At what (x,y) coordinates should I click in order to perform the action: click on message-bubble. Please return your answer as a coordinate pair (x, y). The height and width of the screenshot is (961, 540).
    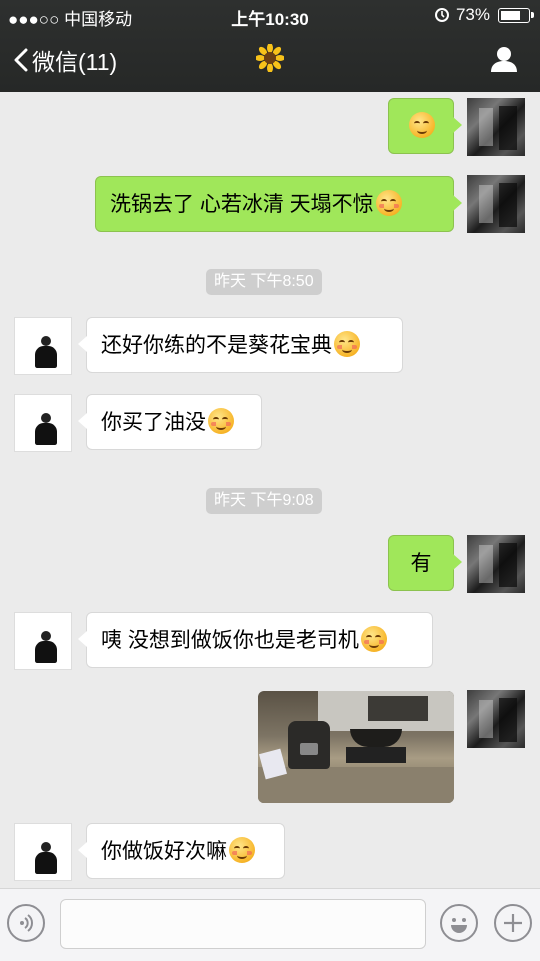
    Looking at the image, I should click on (425, 126).